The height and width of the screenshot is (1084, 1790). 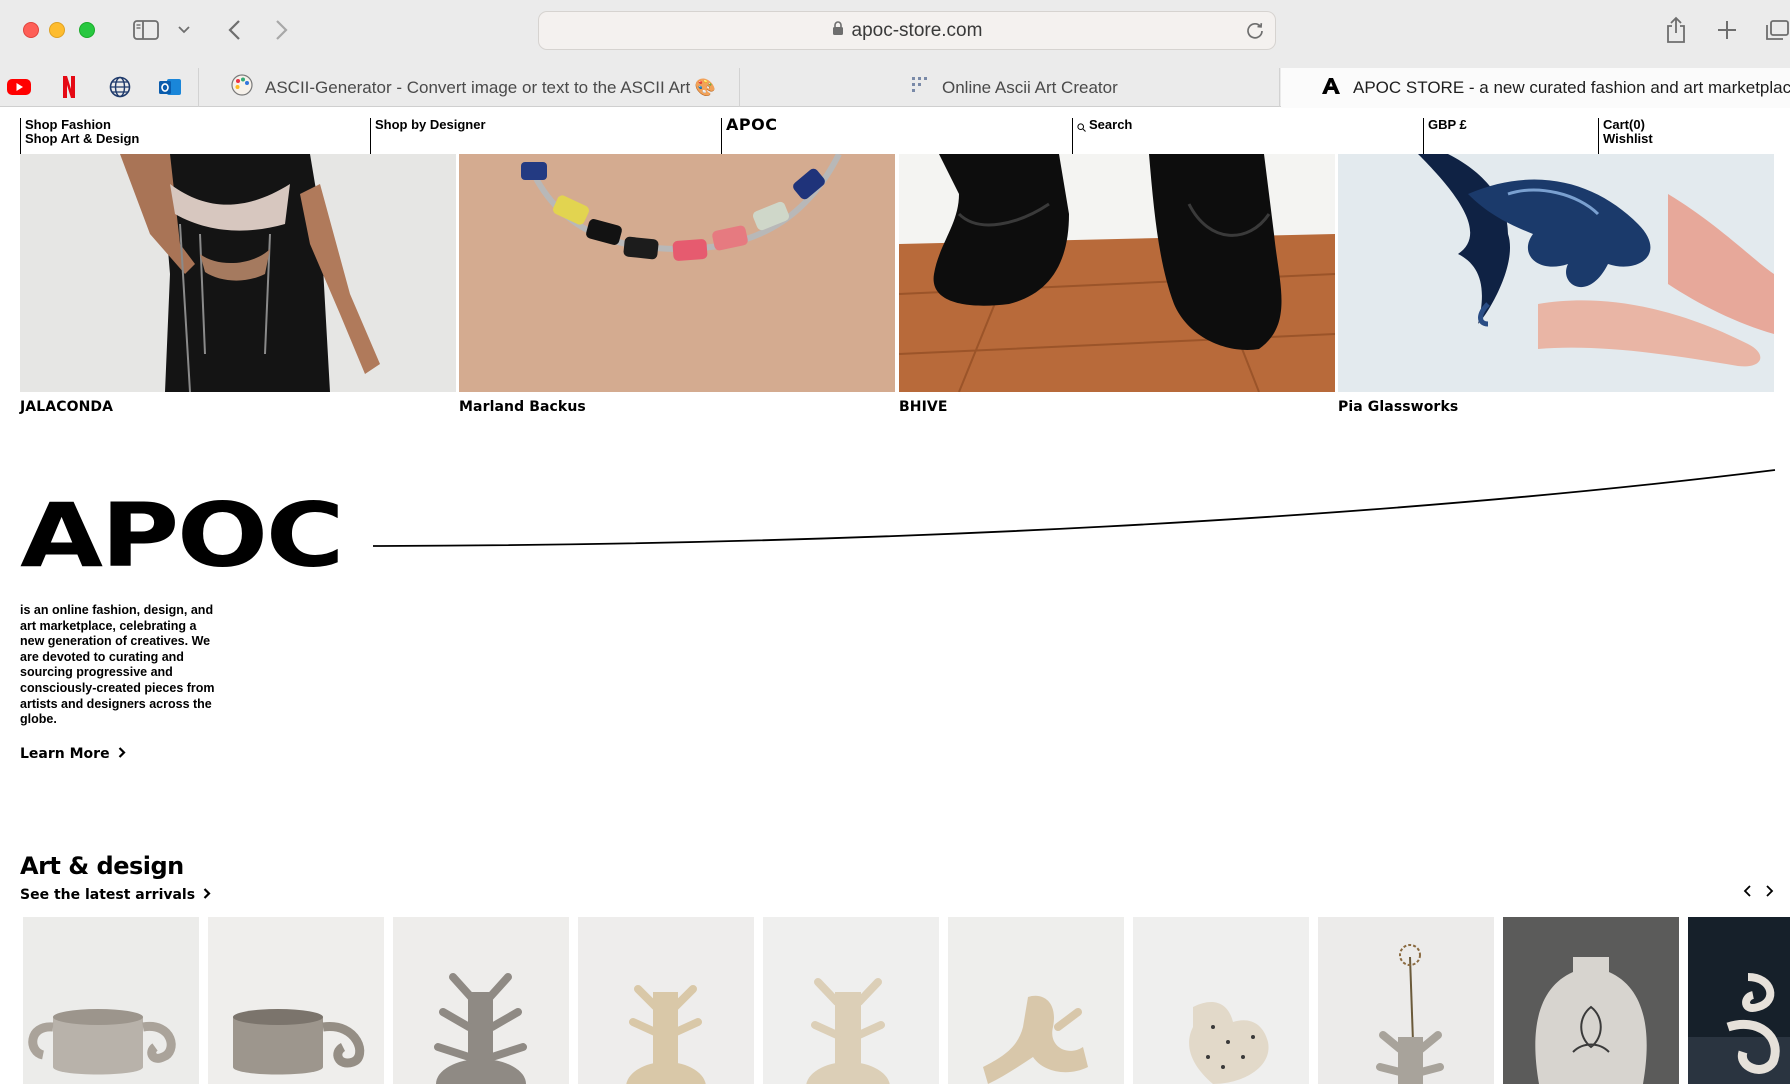 I want to click on youtube-icon, so click(x=19, y=87).